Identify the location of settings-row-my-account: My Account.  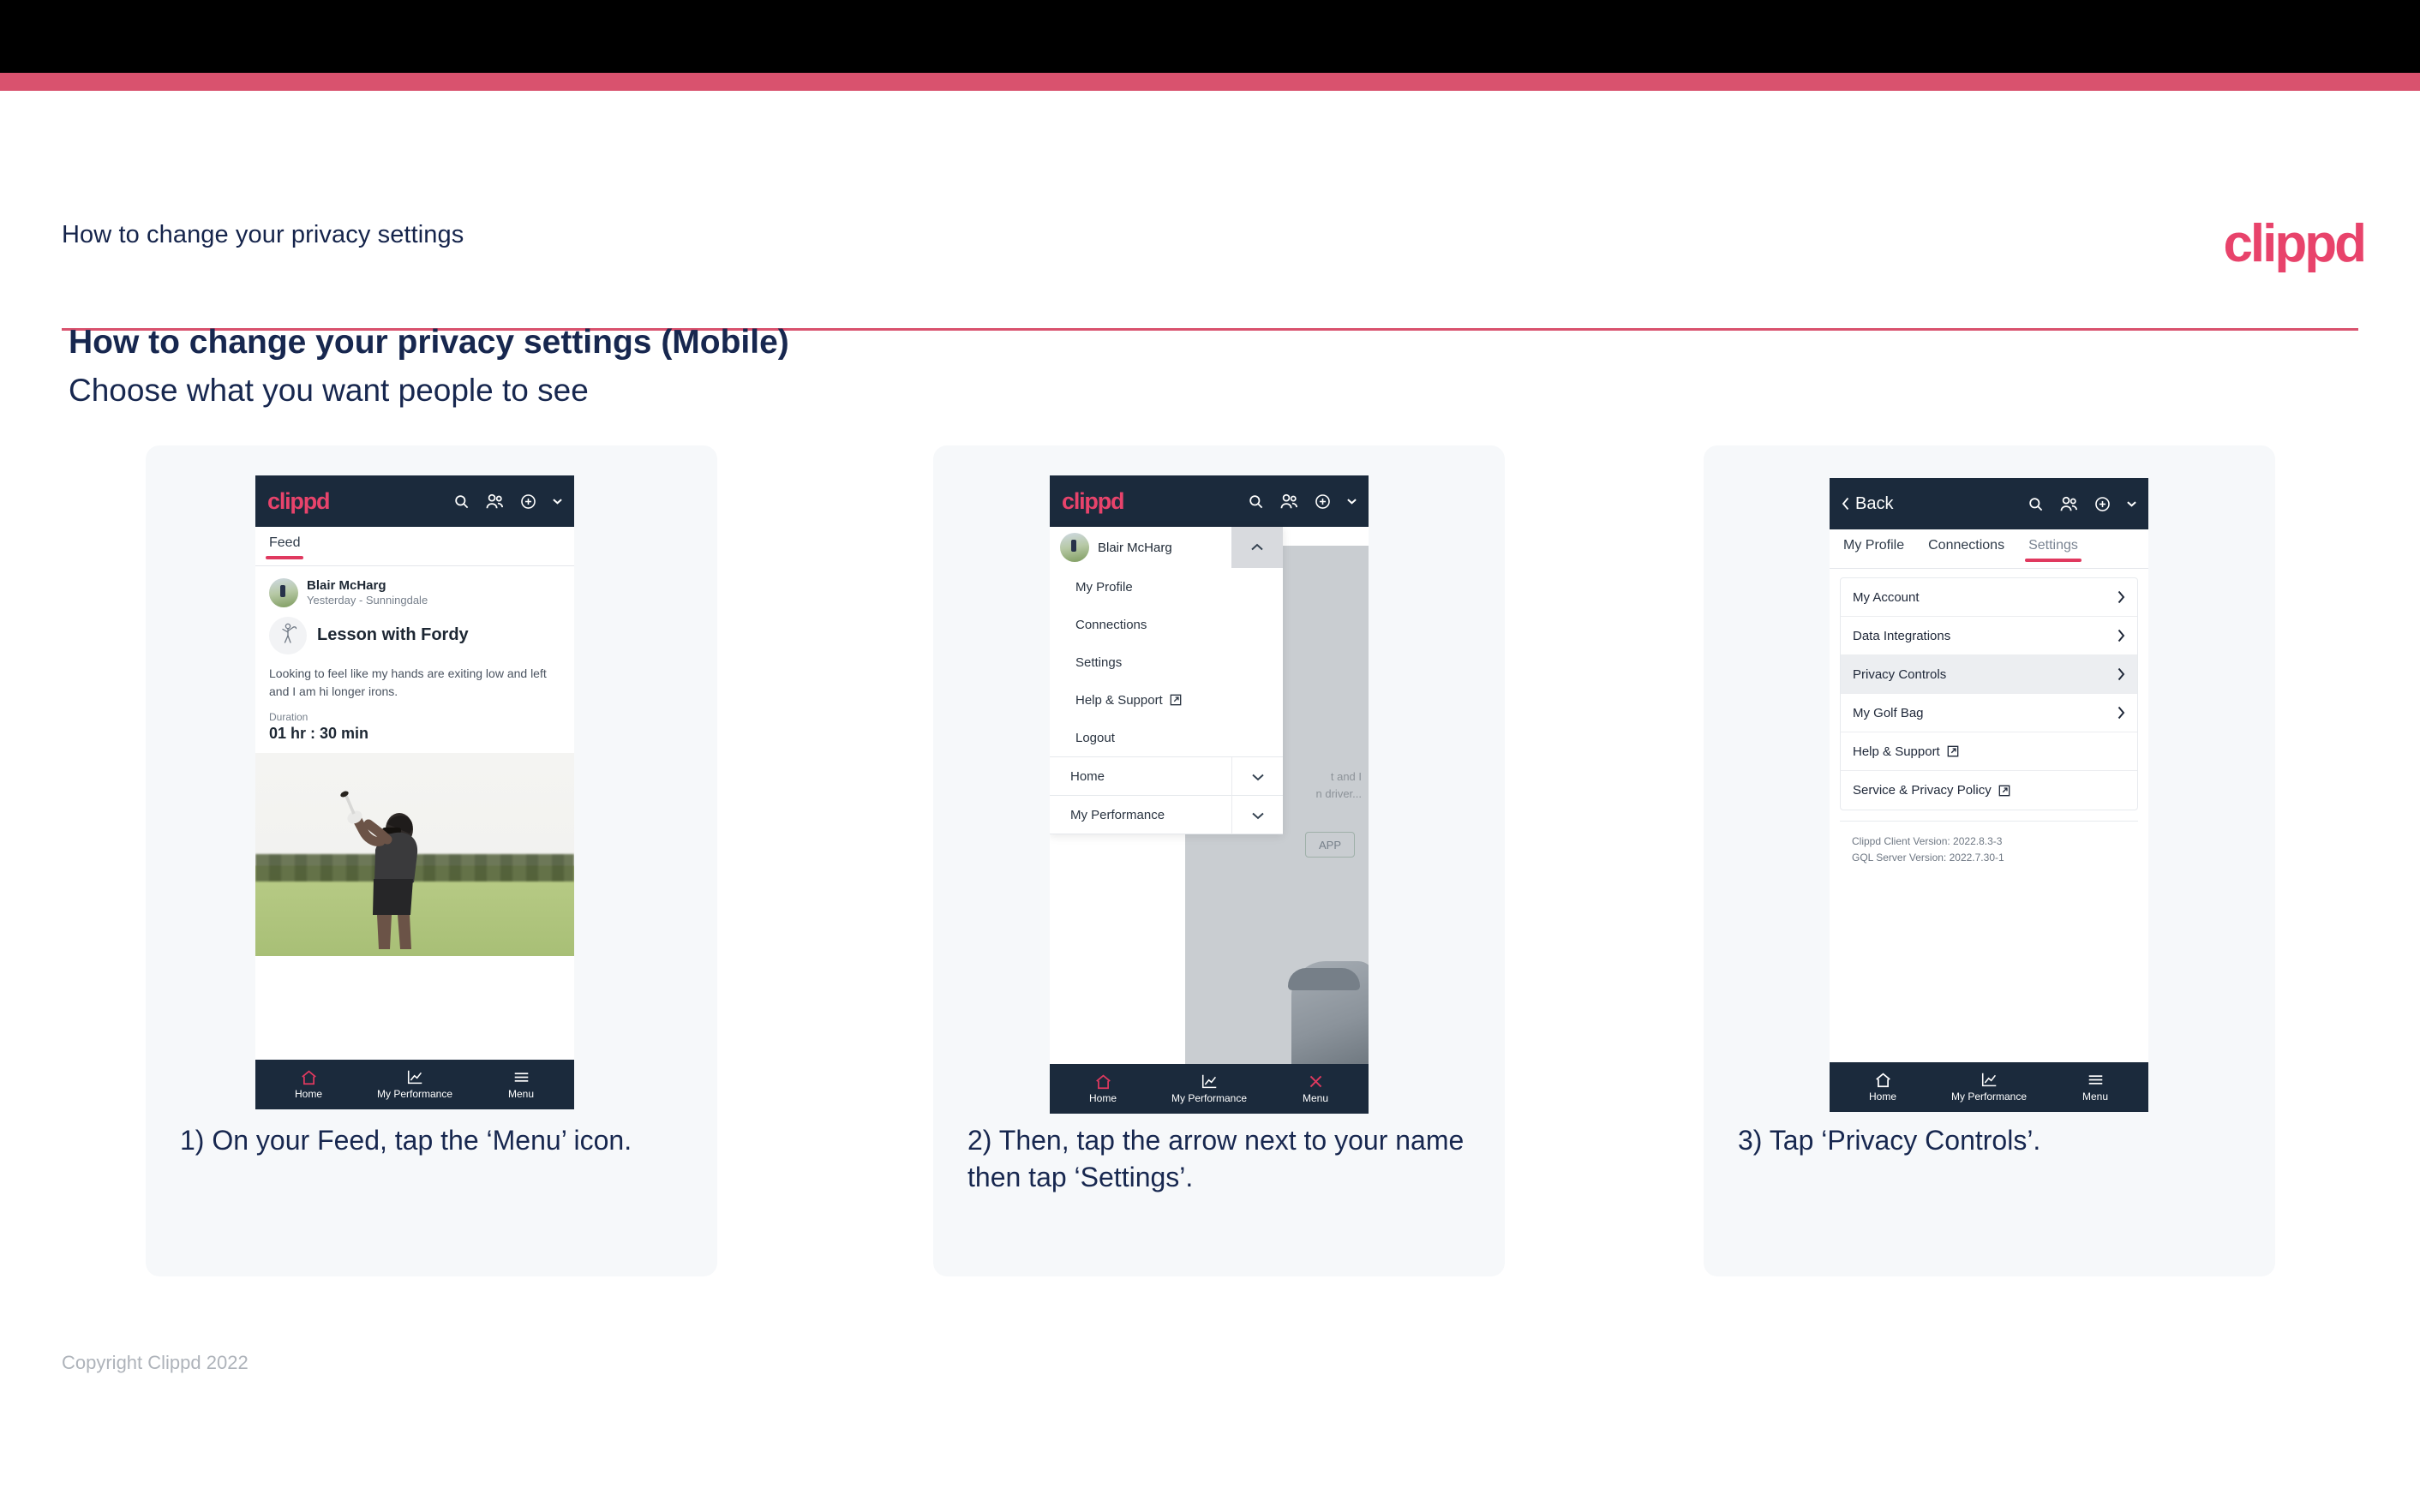
(1989, 597).